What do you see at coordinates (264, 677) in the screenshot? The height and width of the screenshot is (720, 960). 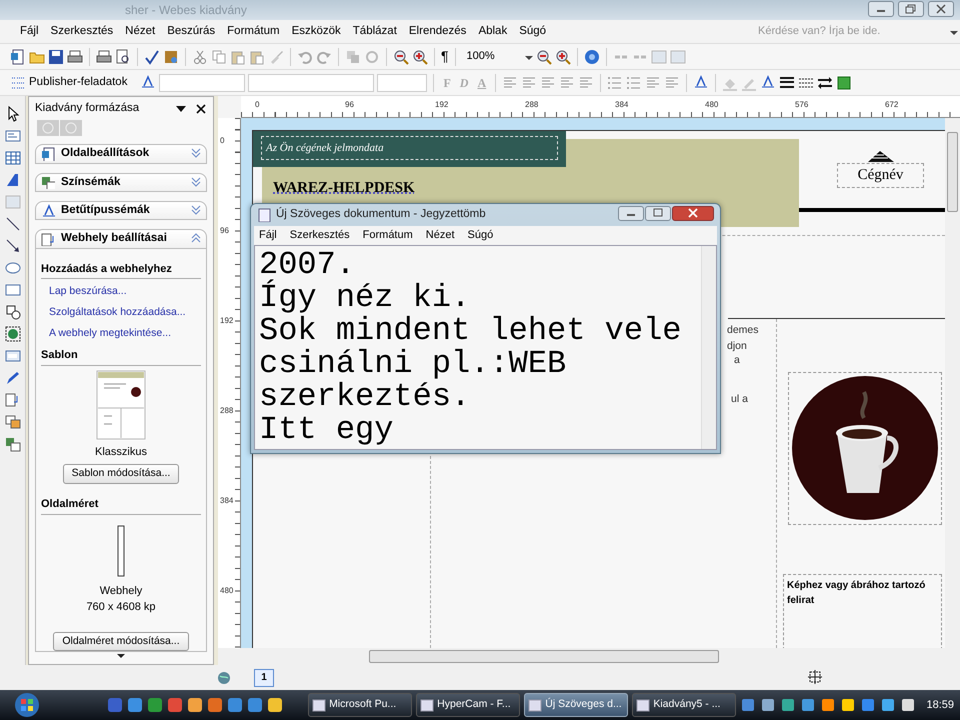 I see `page-tab: 1` at bounding box center [264, 677].